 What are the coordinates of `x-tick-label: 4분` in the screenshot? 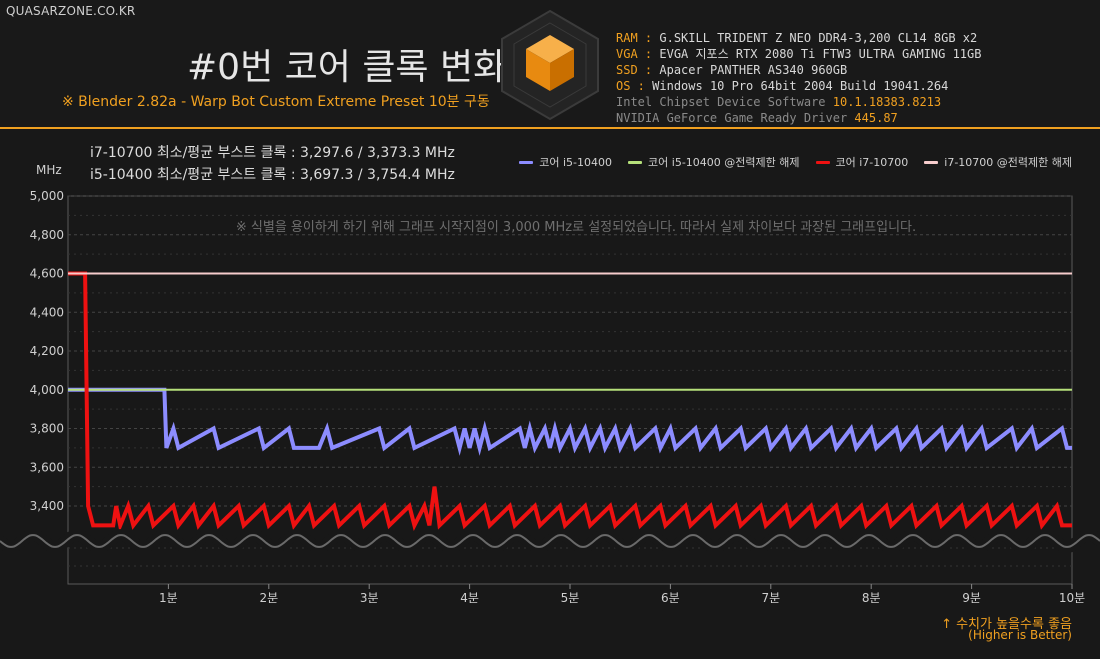 It's located at (469, 598).